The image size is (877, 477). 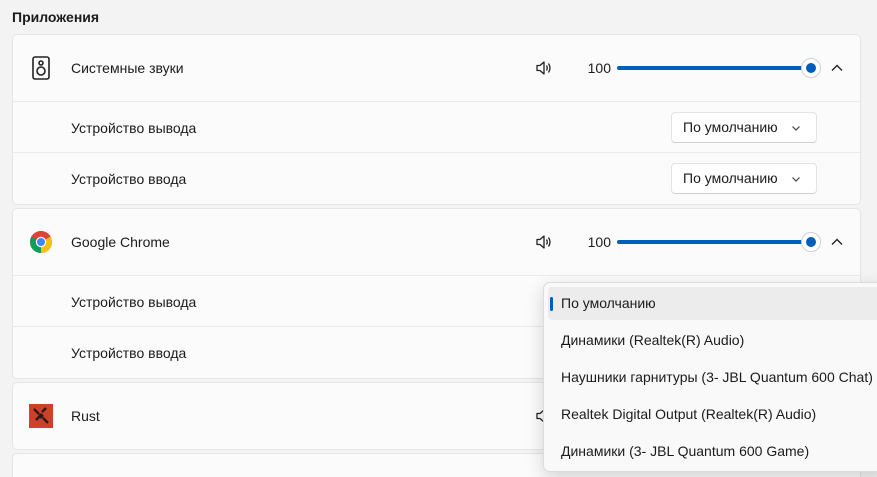 I want to click on app-name: Системные звуки, so click(x=127, y=68).